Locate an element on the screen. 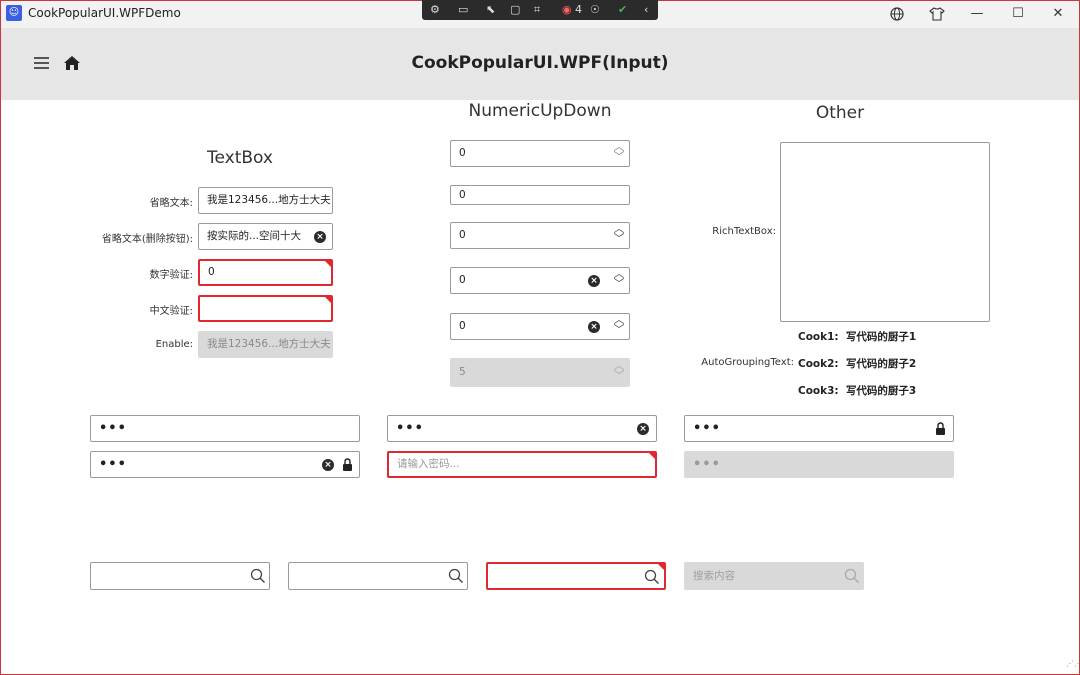 The image size is (1080, 675). camera-icon: ▭ is located at coordinates (463, 10).